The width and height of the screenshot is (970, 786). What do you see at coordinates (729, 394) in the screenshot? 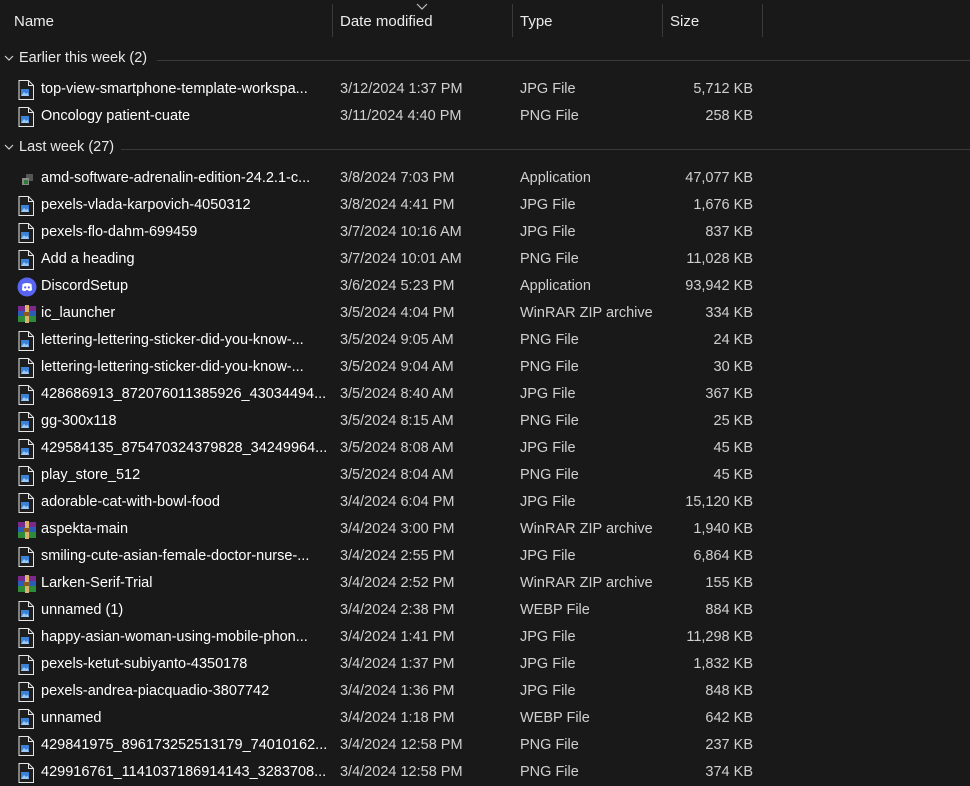
I see `file-size: 367 KB` at bounding box center [729, 394].